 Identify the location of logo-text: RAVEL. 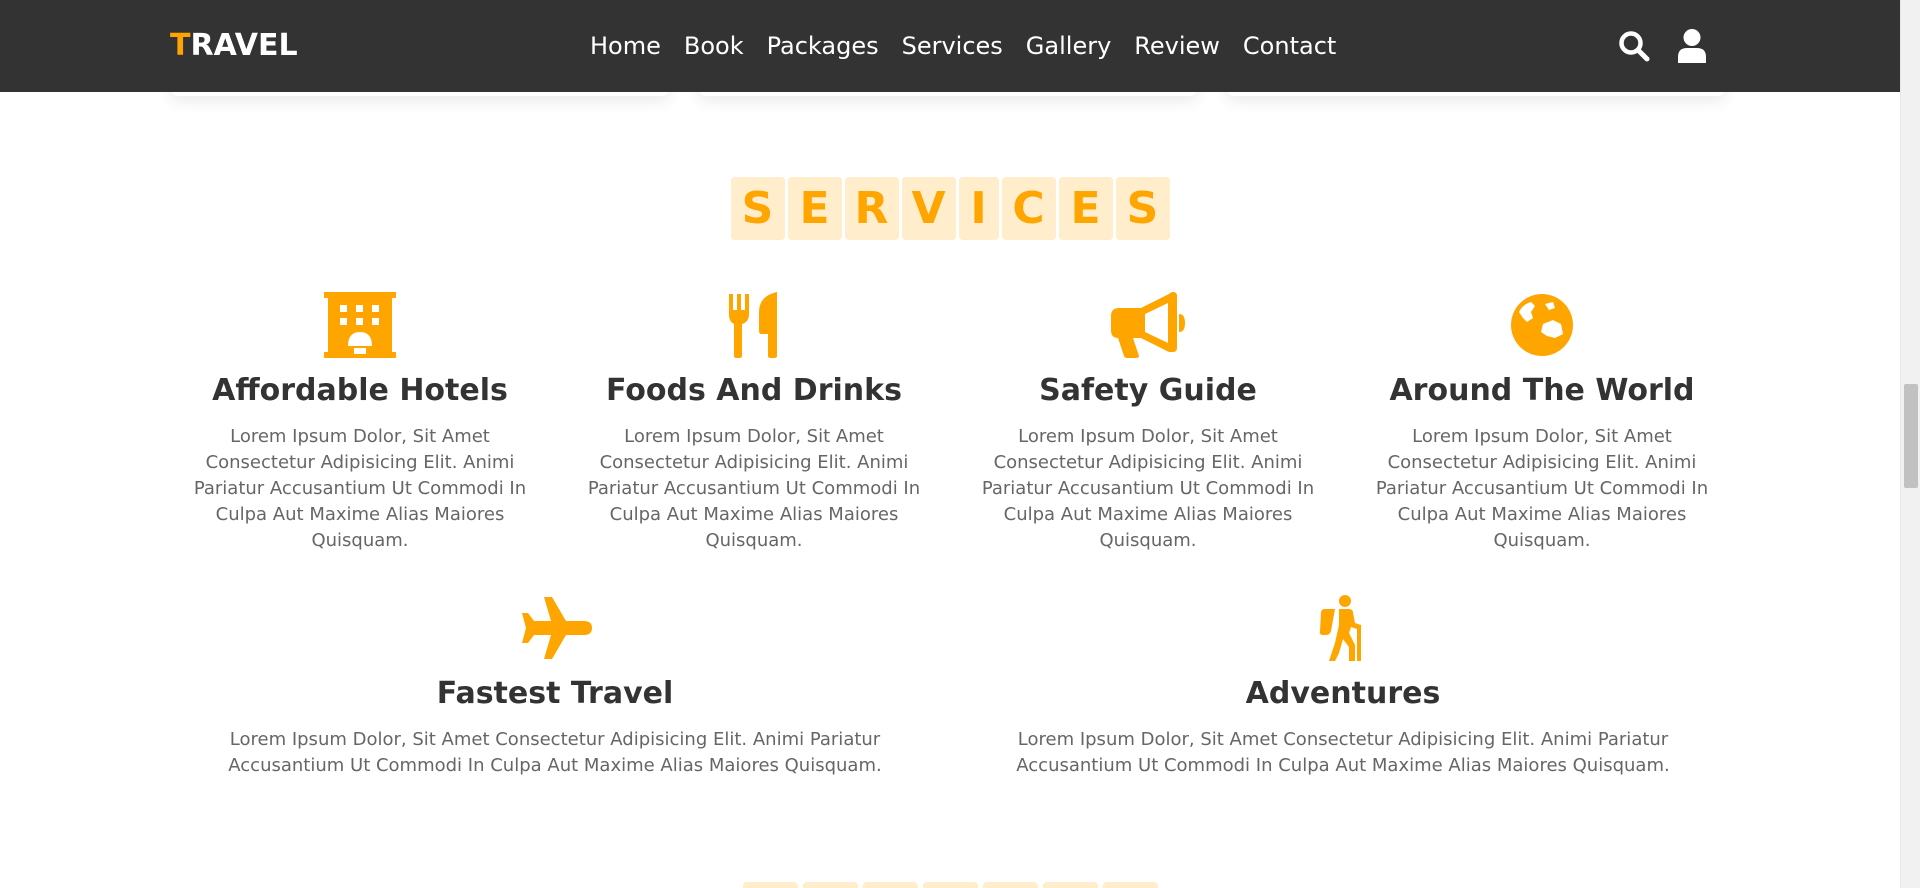
(244, 45).